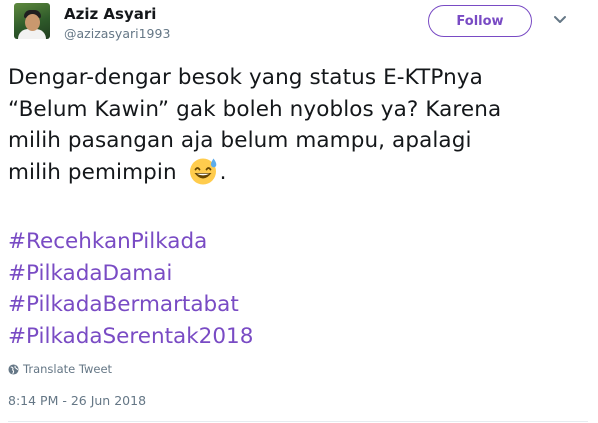 The image size is (598, 423). I want to click on grinning-sweat-face-icon, so click(202, 171).